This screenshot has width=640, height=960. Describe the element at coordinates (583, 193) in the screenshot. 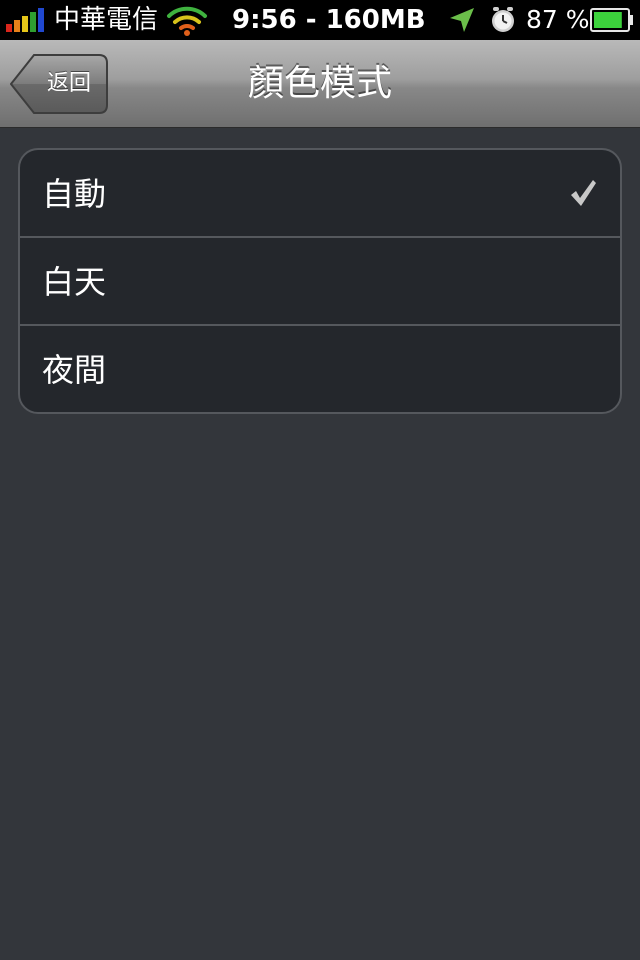

I see `checkmark-icon` at that location.